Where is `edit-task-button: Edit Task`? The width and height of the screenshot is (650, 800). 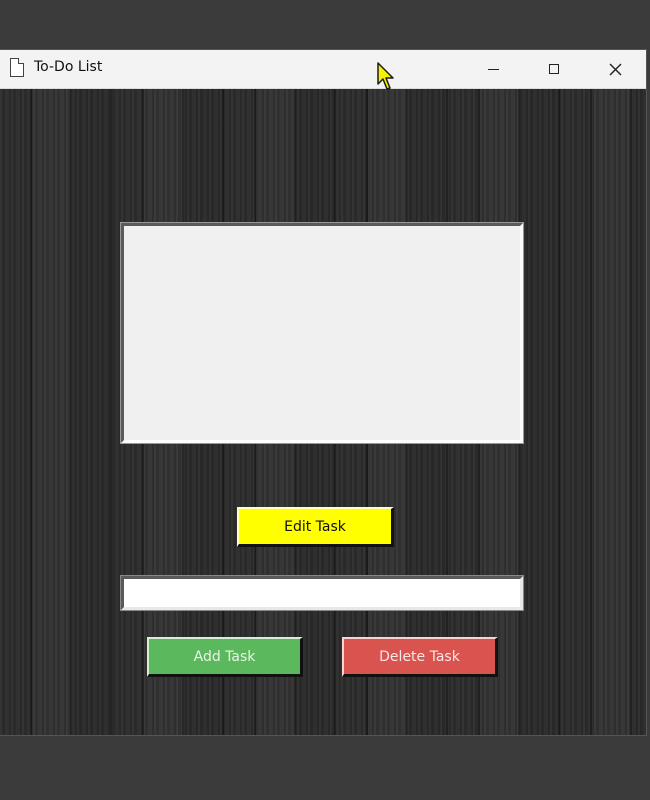
edit-task-button: Edit Task is located at coordinates (315, 527).